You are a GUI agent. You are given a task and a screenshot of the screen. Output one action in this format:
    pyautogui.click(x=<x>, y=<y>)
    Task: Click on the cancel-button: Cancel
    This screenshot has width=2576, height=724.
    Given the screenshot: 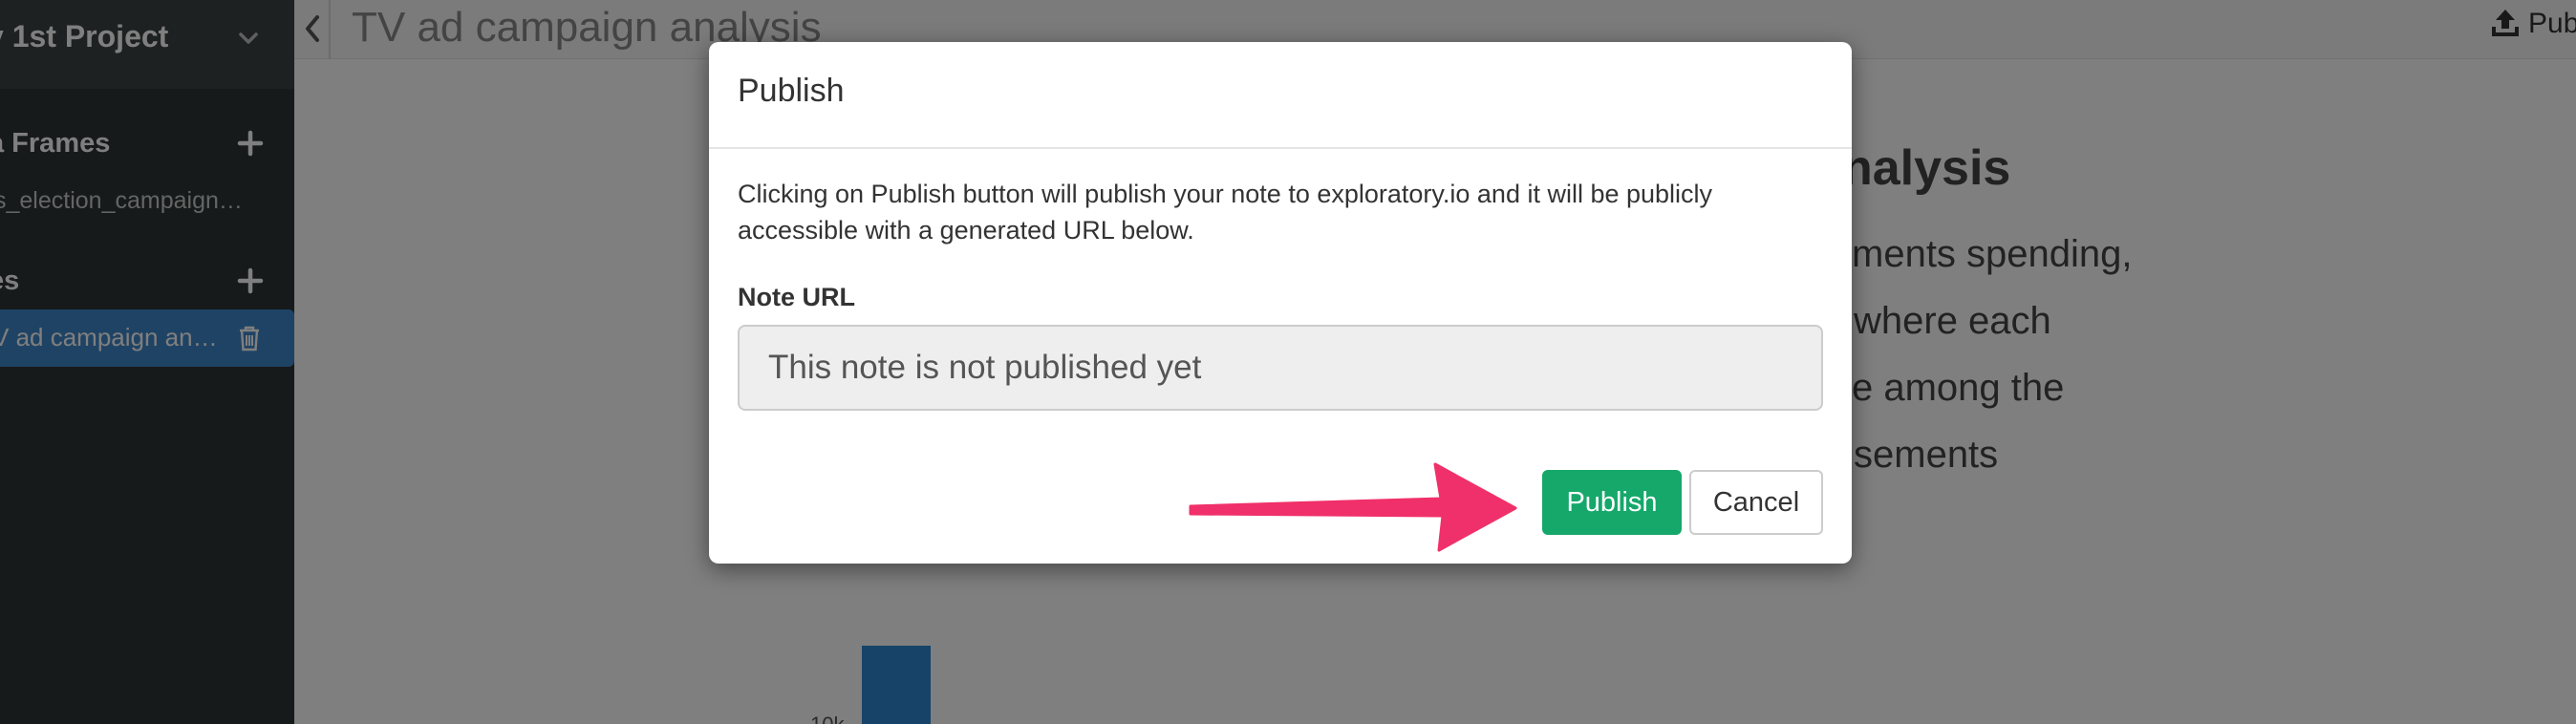 What is the action you would take?
    pyautogui.click(x=1756, y=503)
    